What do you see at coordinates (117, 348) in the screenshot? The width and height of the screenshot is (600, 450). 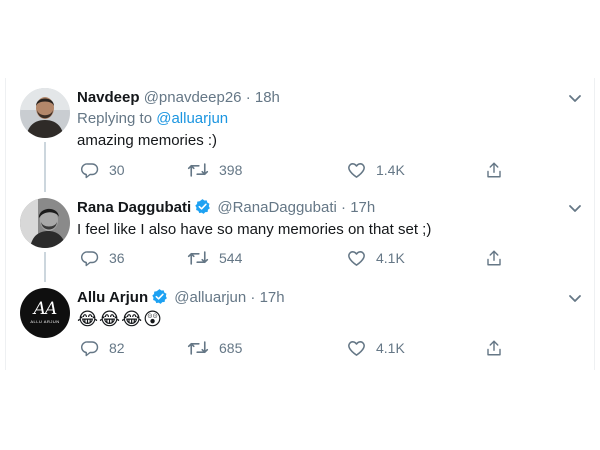 I see `reply-count: 82` at bounding box center [117, 348].